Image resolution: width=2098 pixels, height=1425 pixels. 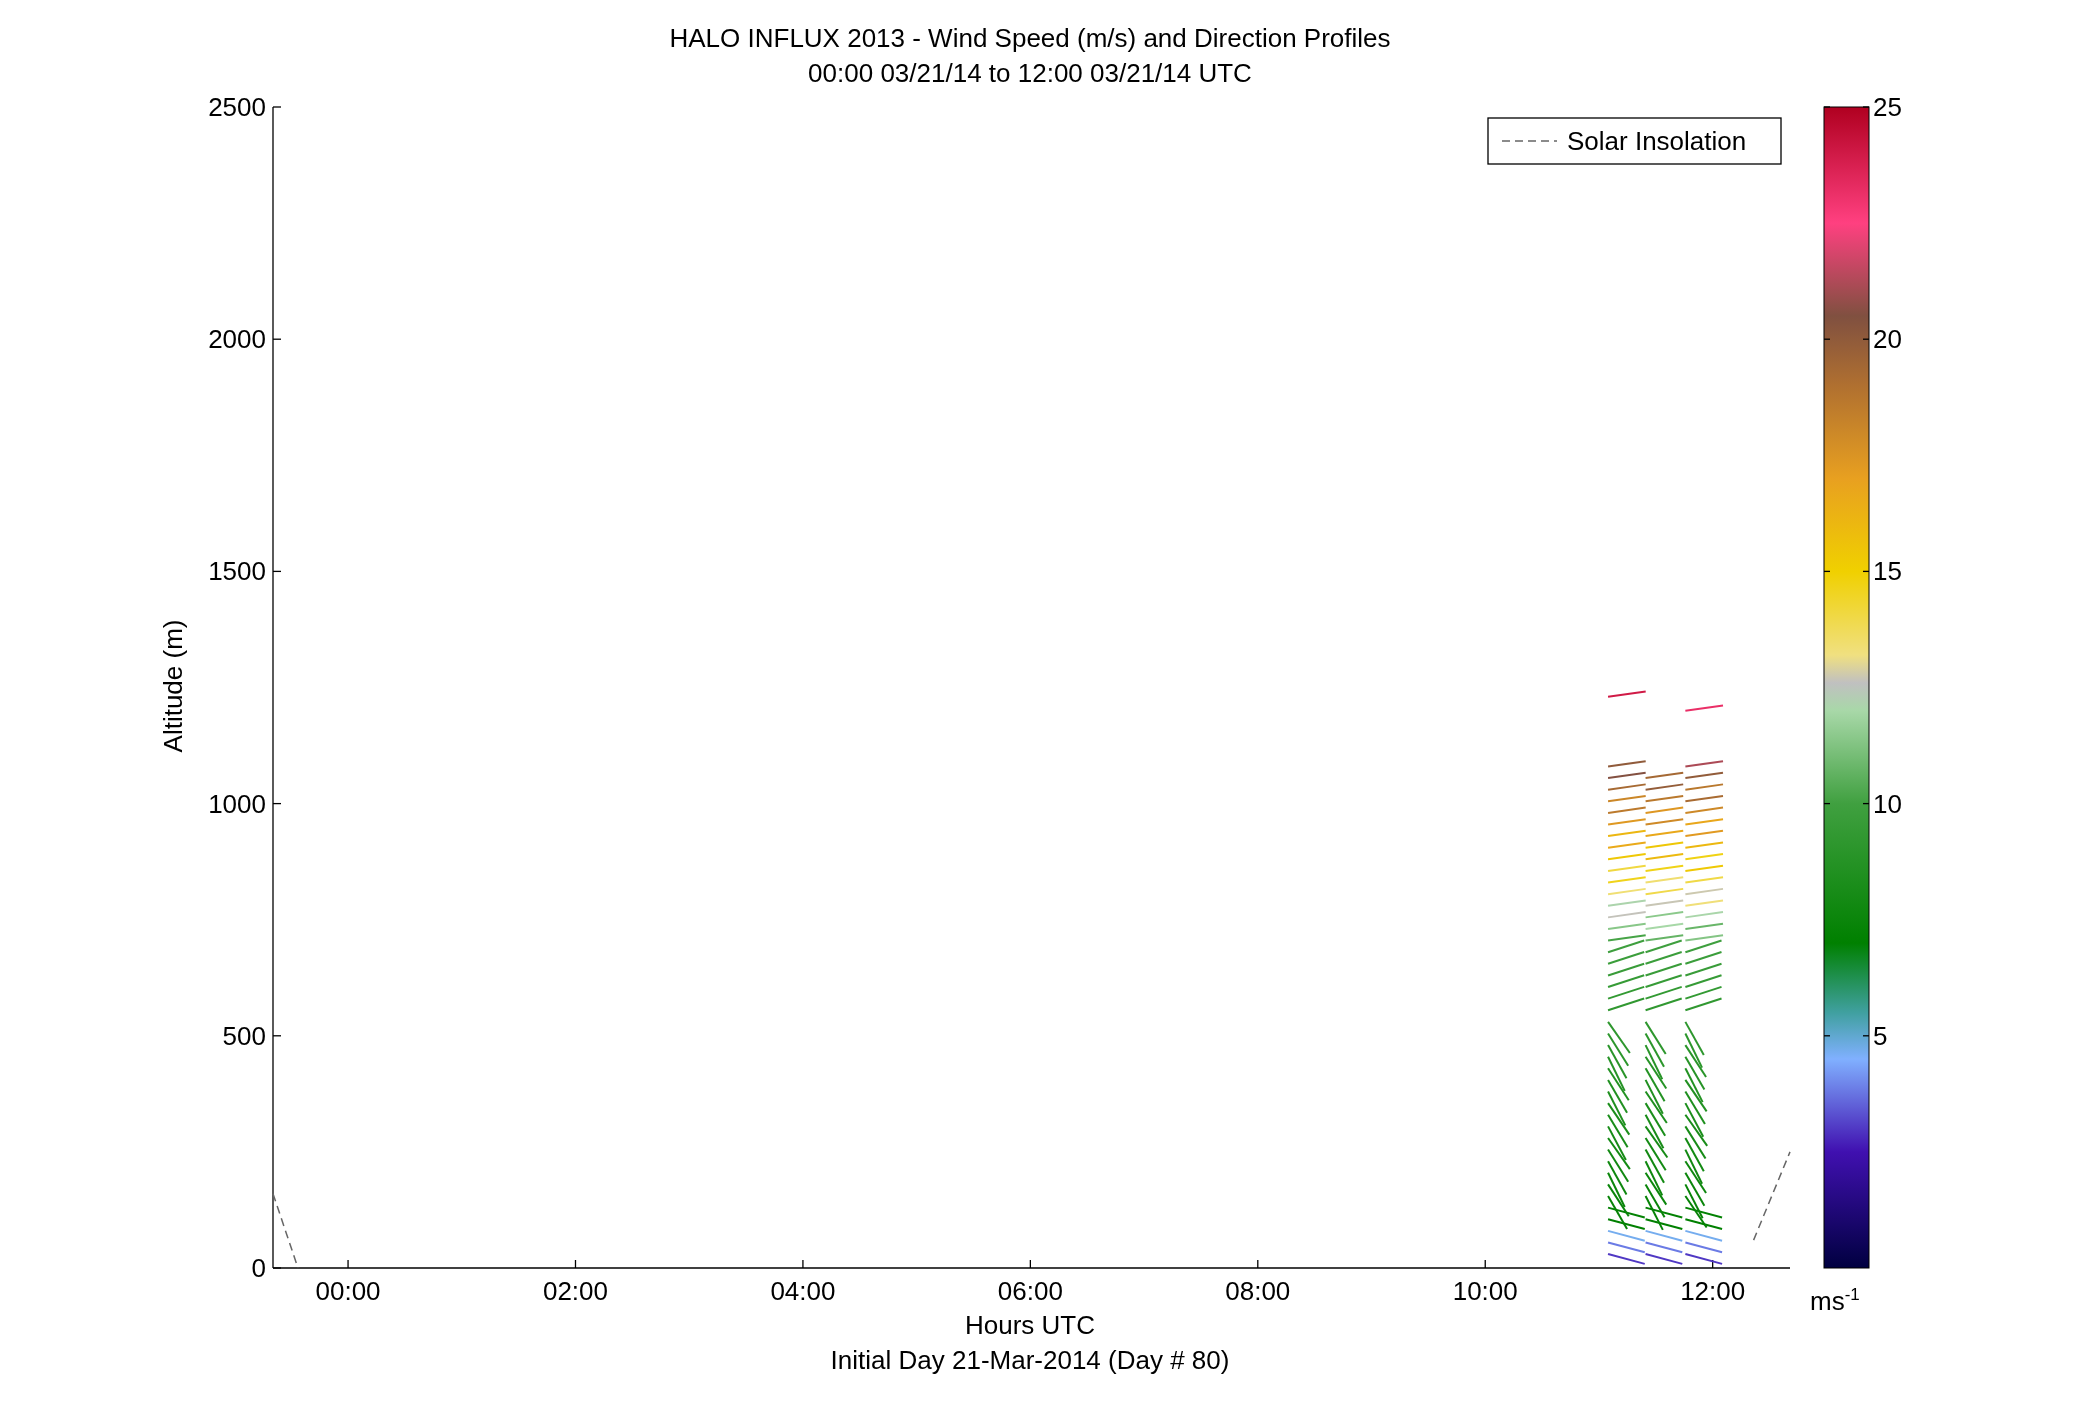 What do you see at coordinates (1713, 1291) in the screenshot?
I see `axis-tick-label: 12:00` at bounding box center [1713, 1291].